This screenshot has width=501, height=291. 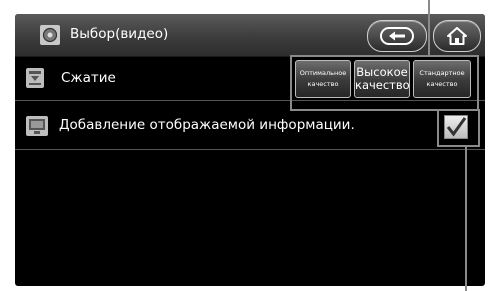 I want to click on quality-buttons-callout, so click(x=384, y=83).